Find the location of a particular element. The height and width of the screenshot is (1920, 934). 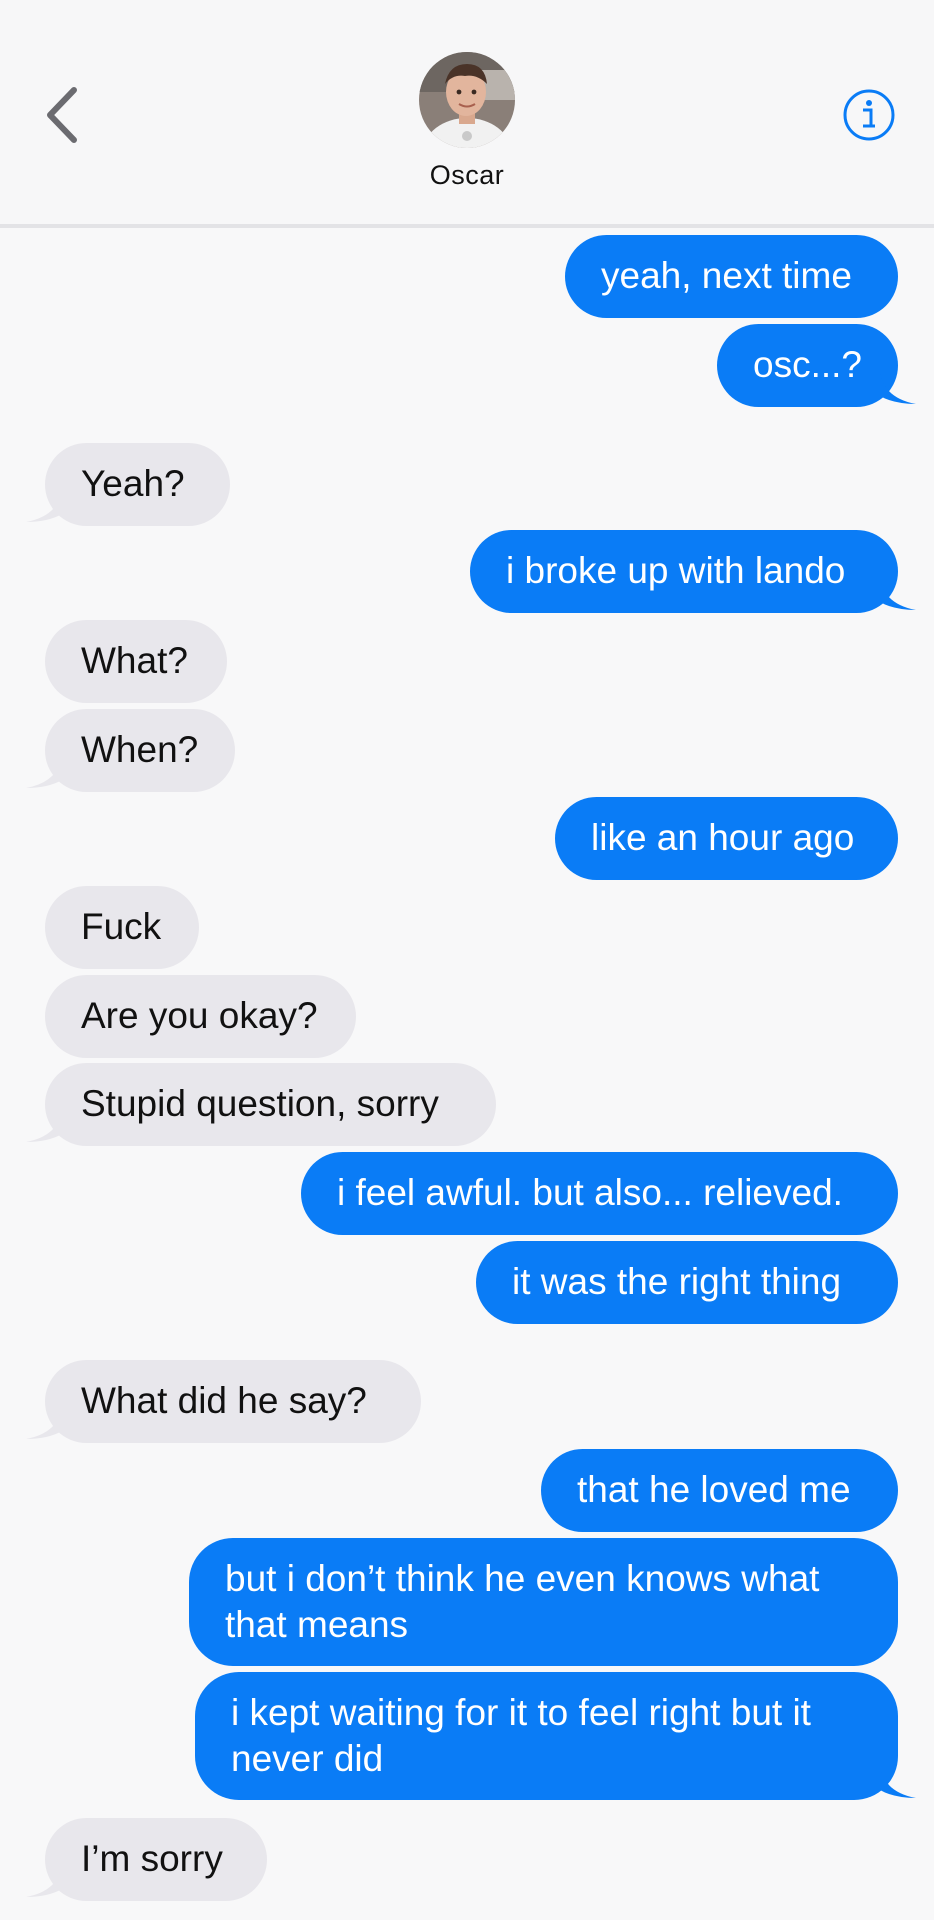

outgoing-message: i broke up with lando is located at coordinates (684, 571).